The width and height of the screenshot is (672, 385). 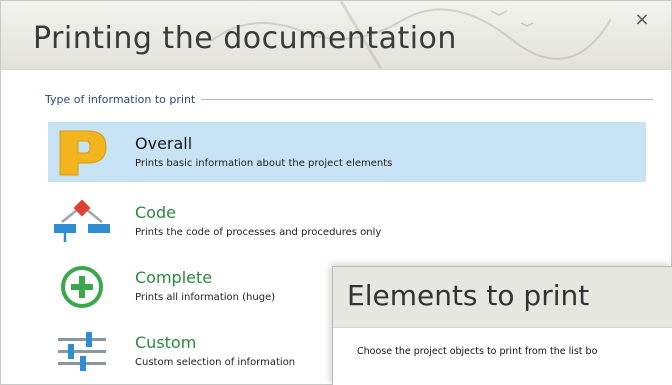 What do you see at coordinates (245, 38) in the screenshot?
I see `dialog-title: Printing the documentation` at bounding box center [245, 38].